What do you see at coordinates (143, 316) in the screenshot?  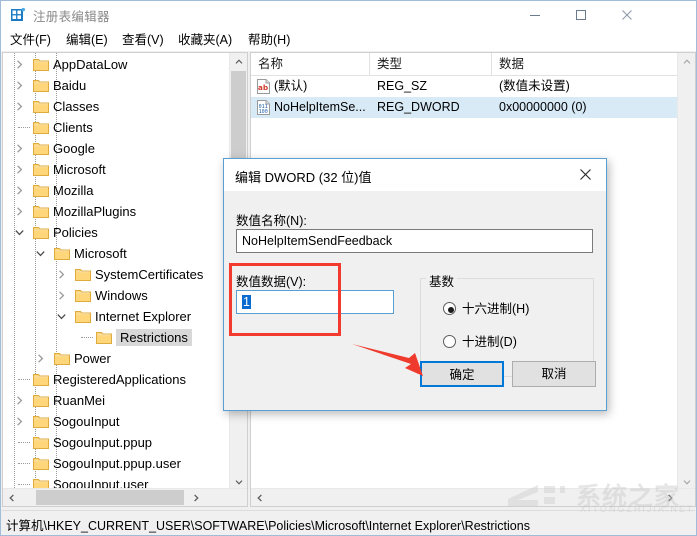 I see `tree-item-label: Internet Explorer` at bounding box center [143, 316].